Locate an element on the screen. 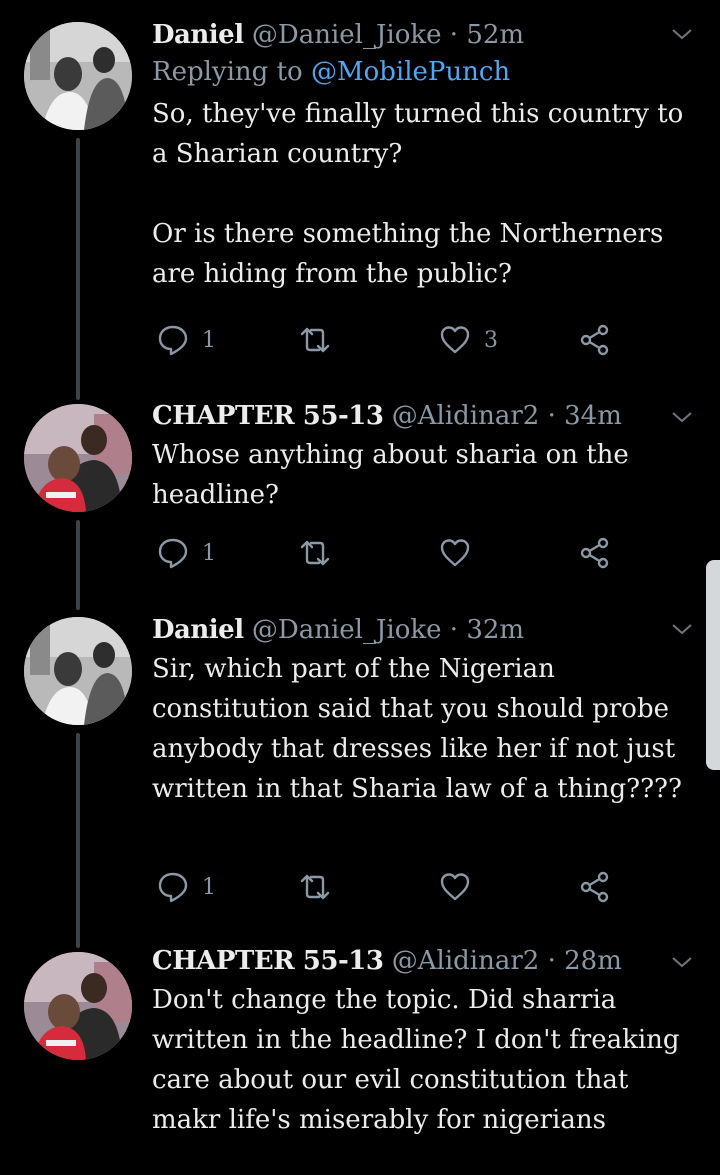  like-count: 3 is located at coordinates (491, 340).